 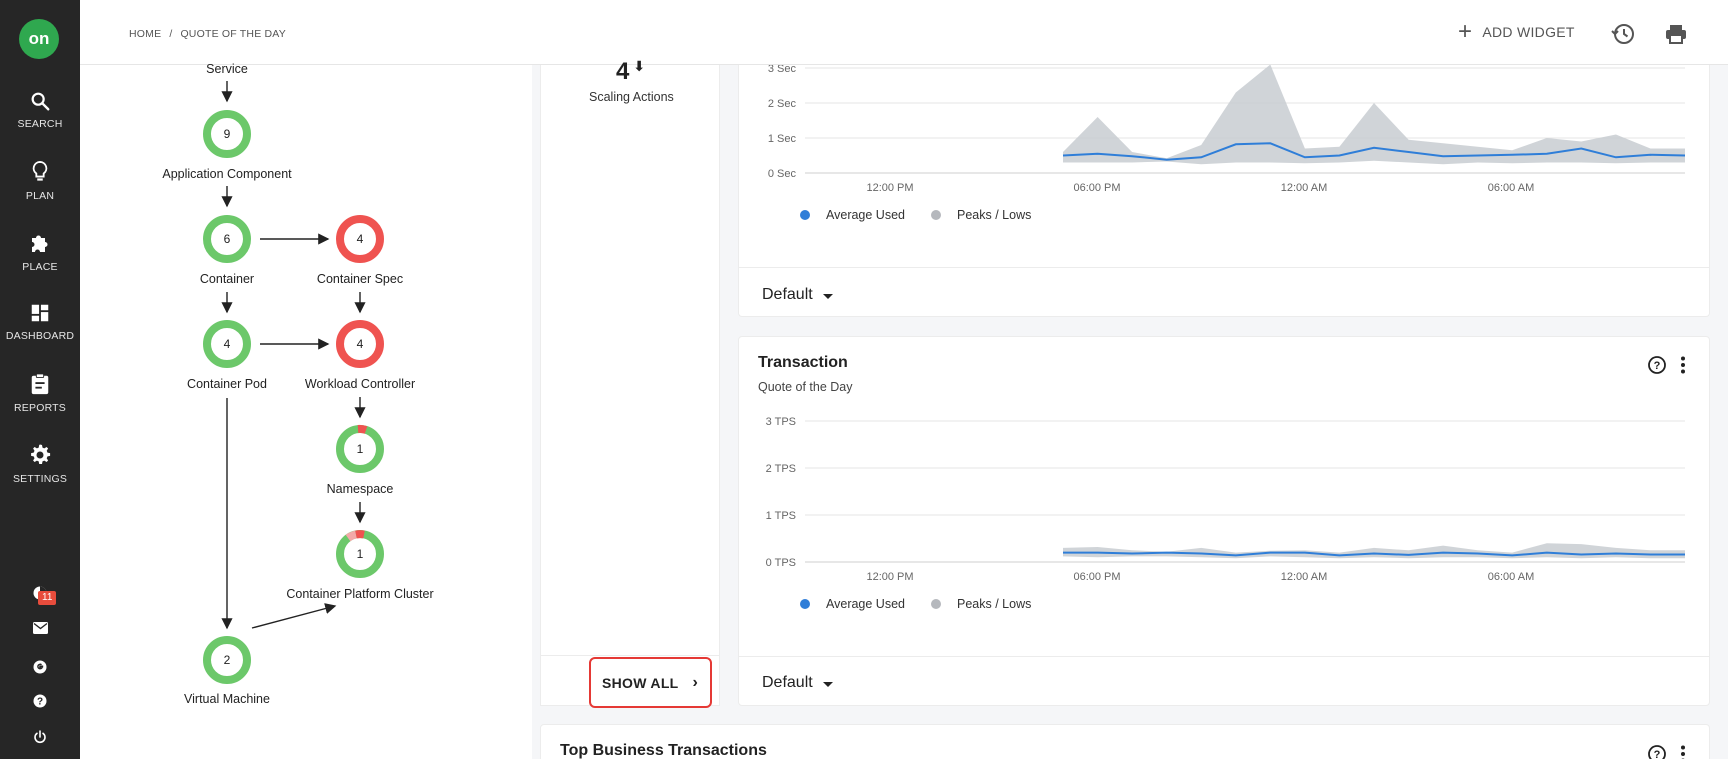 What do you see at coordinates (40, 196) in the screenshot?
I see `sidebar-item-label: PLAN` at bounding box center [40, 196].